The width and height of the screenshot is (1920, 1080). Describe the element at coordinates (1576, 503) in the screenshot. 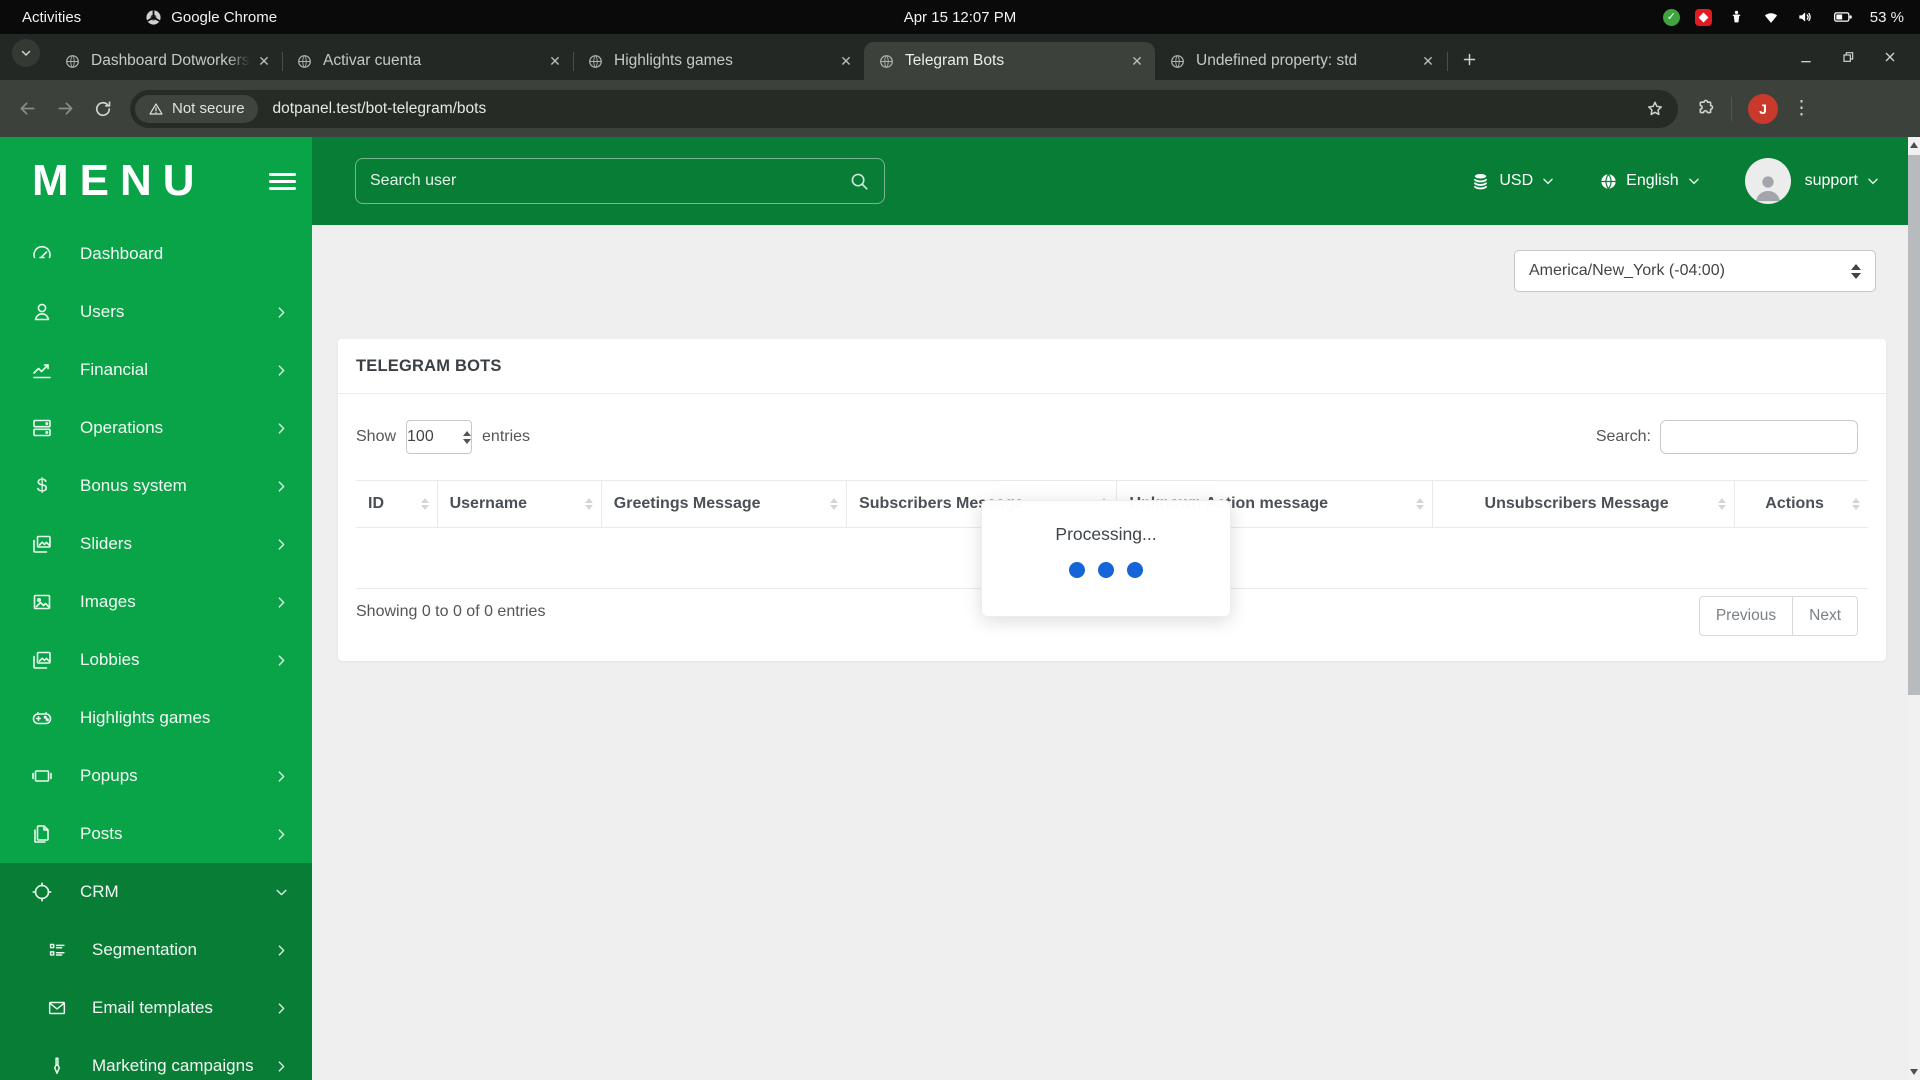

I see `column-label: Unsubscribers Message` at that location.